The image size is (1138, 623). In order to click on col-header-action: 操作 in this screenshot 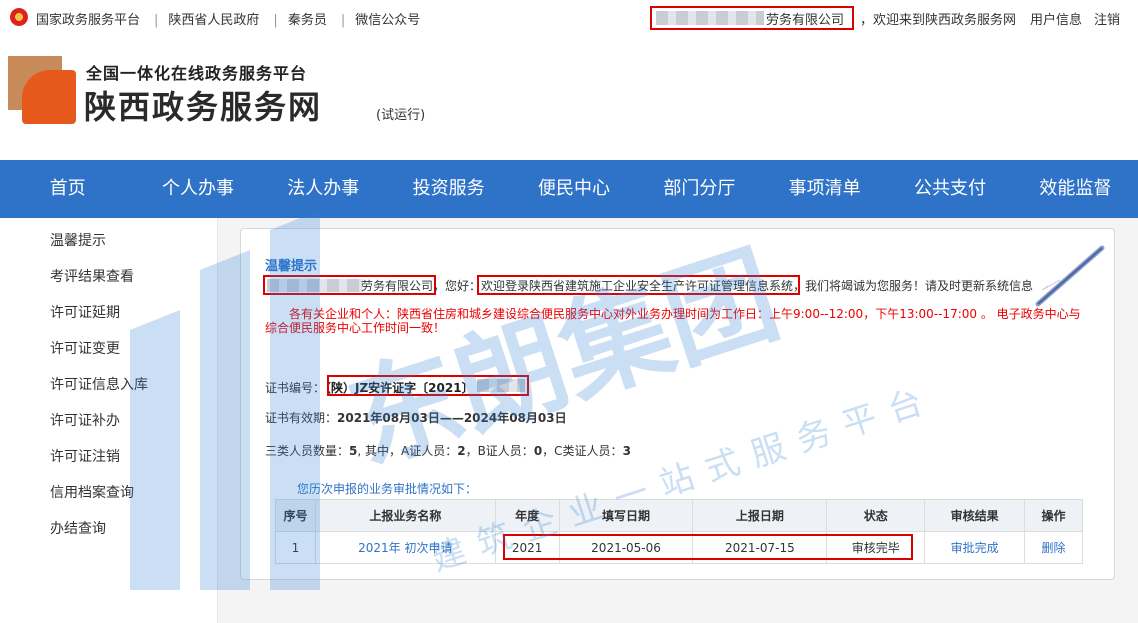, I will do `click(1053, 515)`.